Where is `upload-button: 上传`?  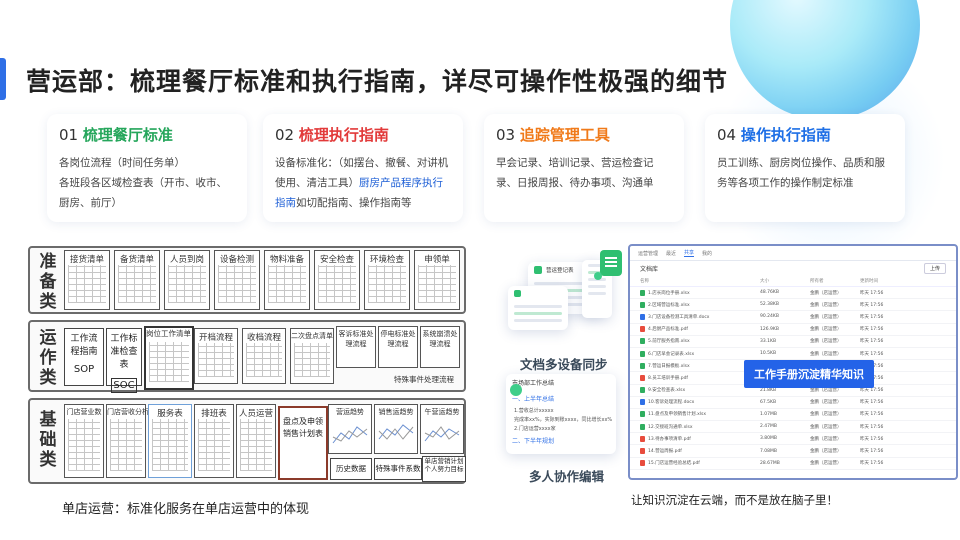 upload-button: 上传 is located at coordinates (934, 268).